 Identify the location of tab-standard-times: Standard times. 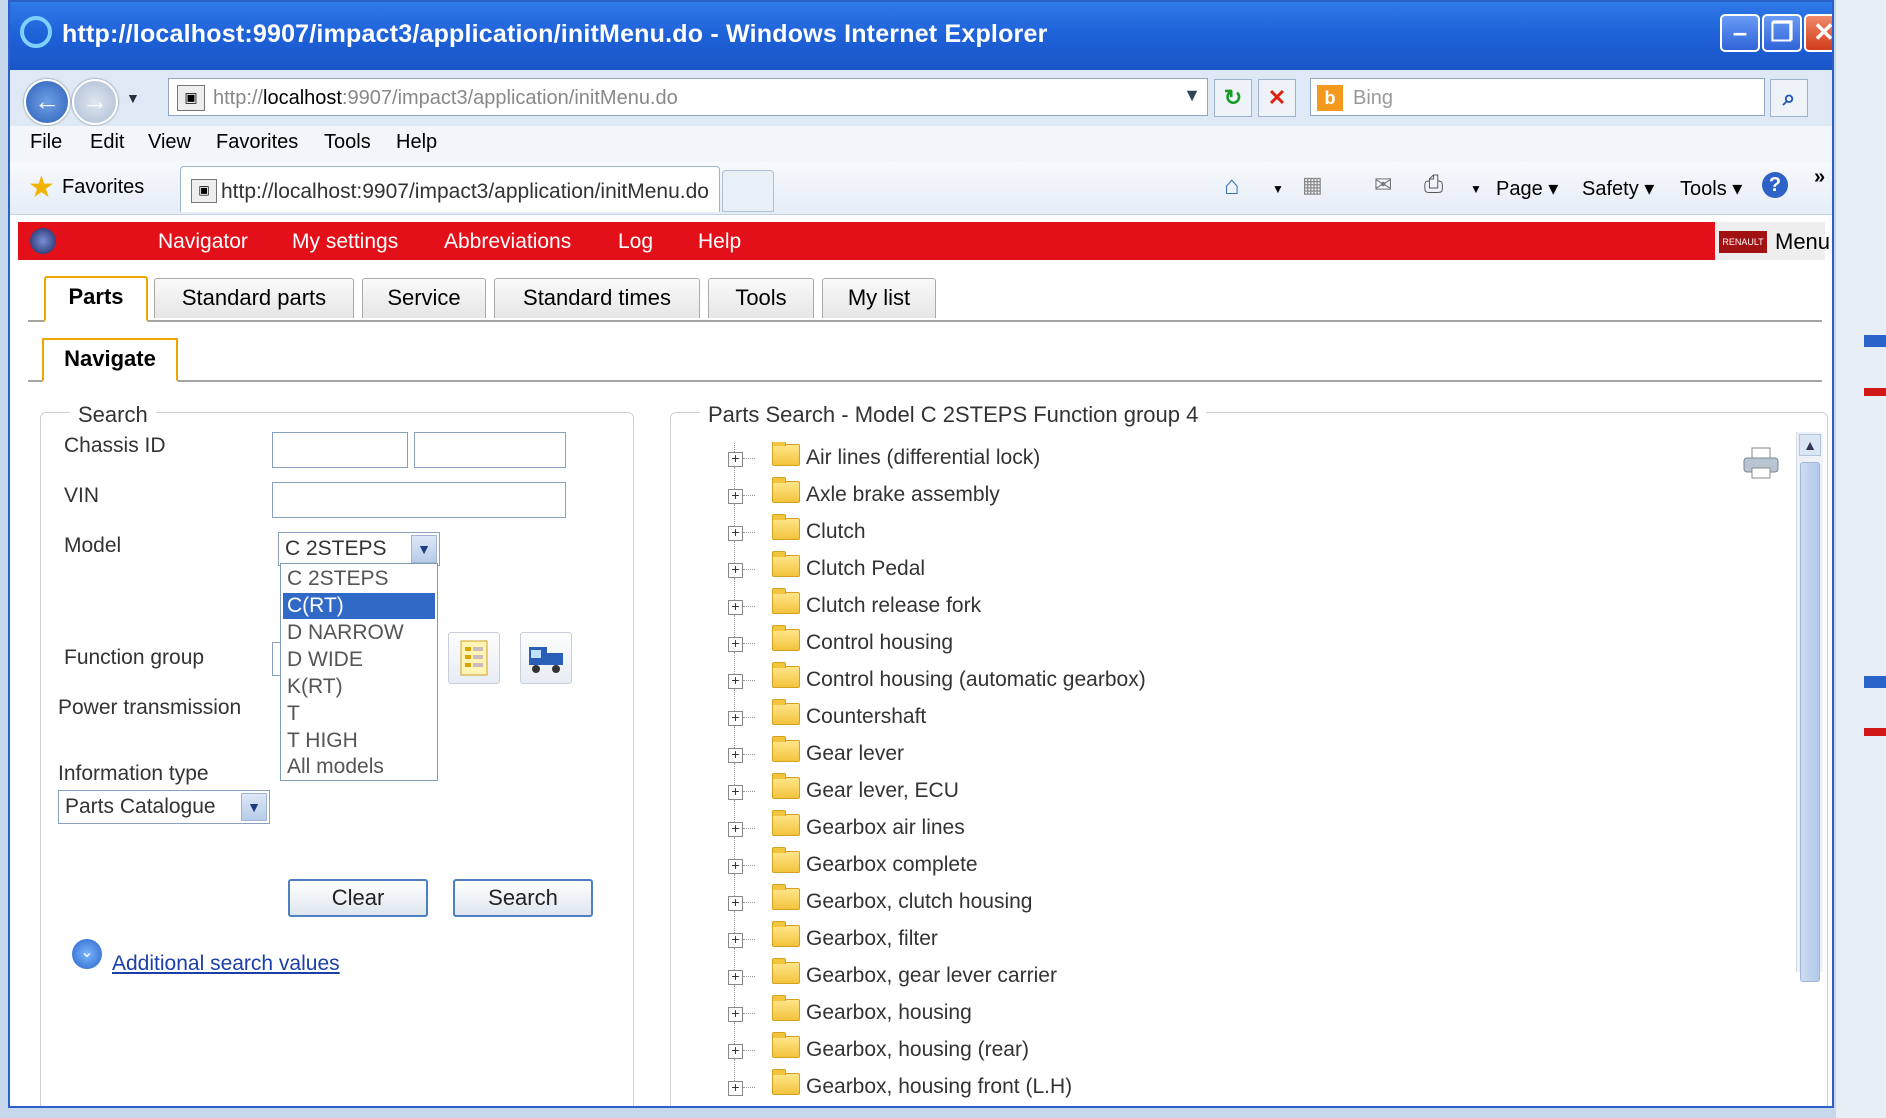
(597, 298).